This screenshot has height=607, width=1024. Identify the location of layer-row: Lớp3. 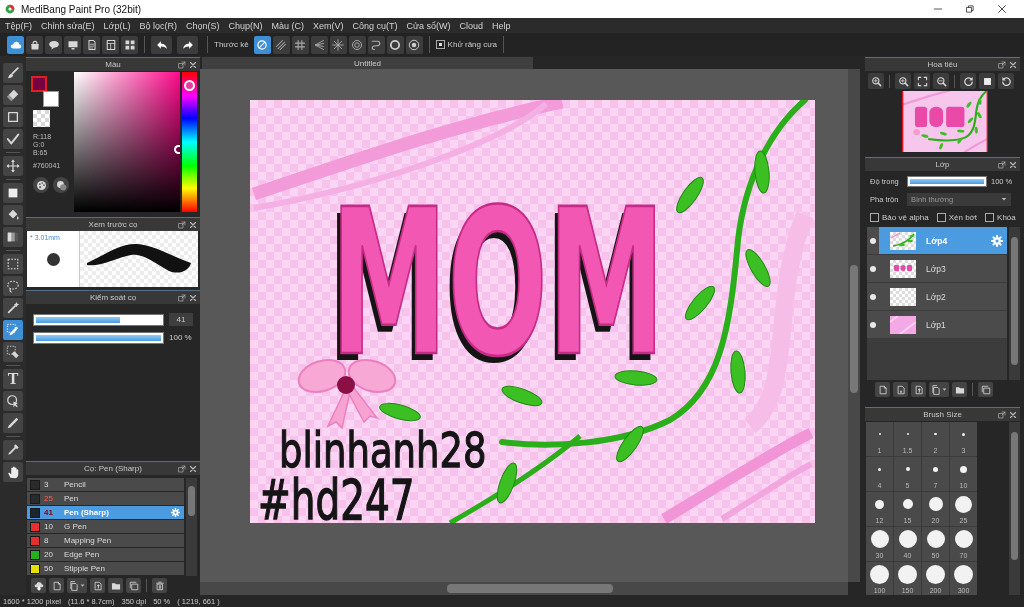
(937, 268).